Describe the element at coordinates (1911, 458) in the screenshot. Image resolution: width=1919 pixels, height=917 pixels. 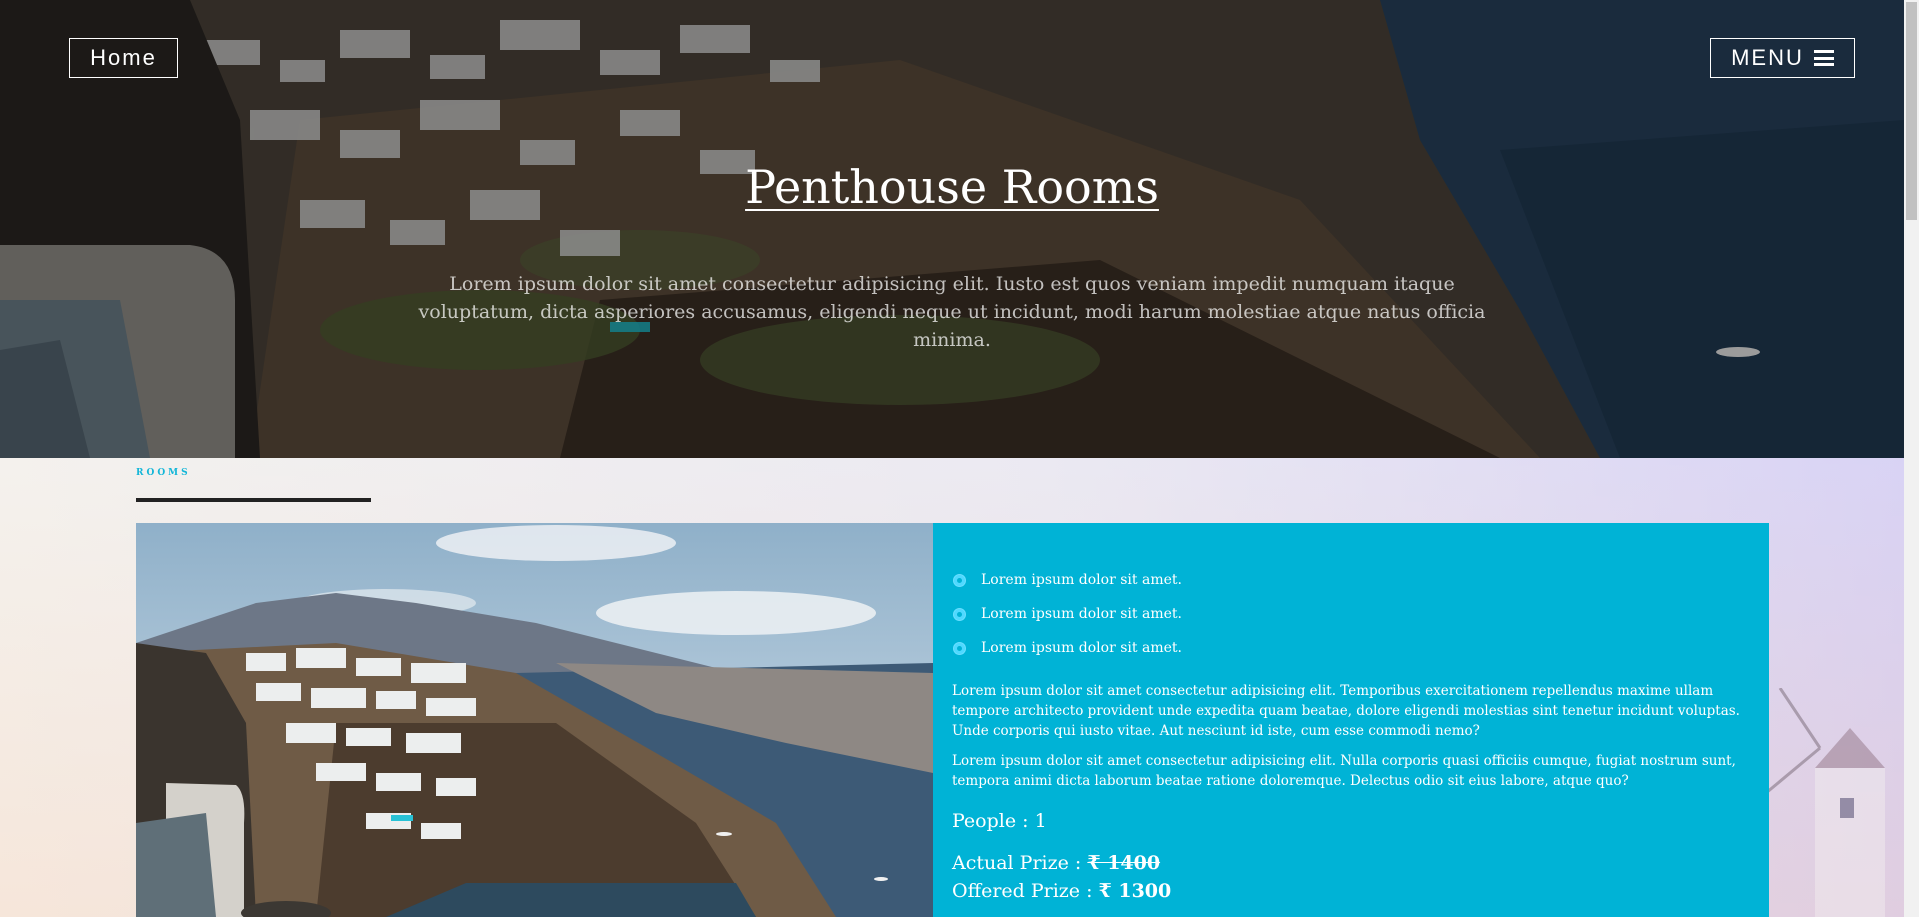
I see `page-scrollbar` at that location.